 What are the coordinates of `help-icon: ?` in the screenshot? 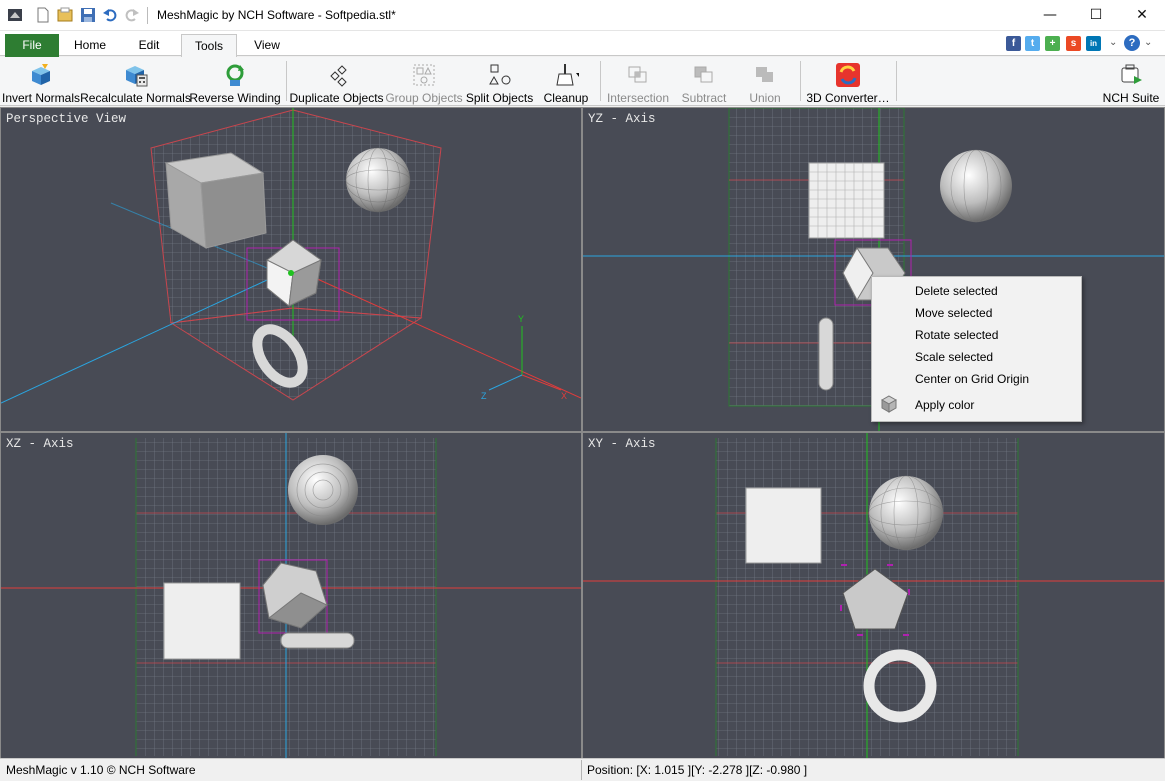 It's located at (1132, 43).